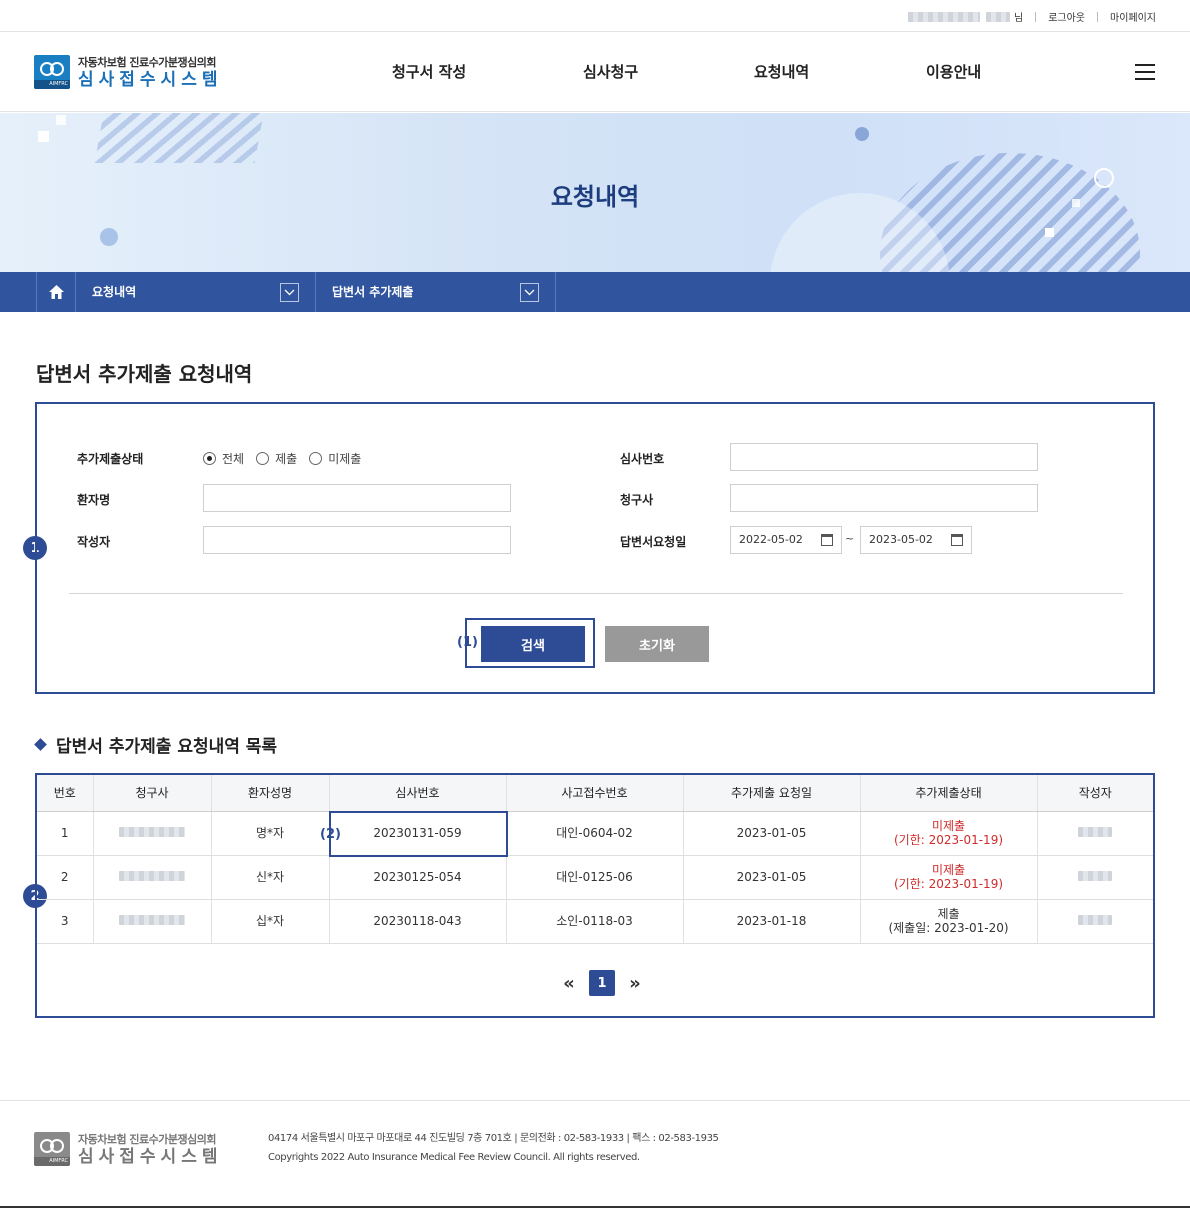 The image size is (1190, 1209). What do you see at coordinates (595, 197) in the screenshot?
I see `banner-title: 요청내역` at bounding box center [595, 197].